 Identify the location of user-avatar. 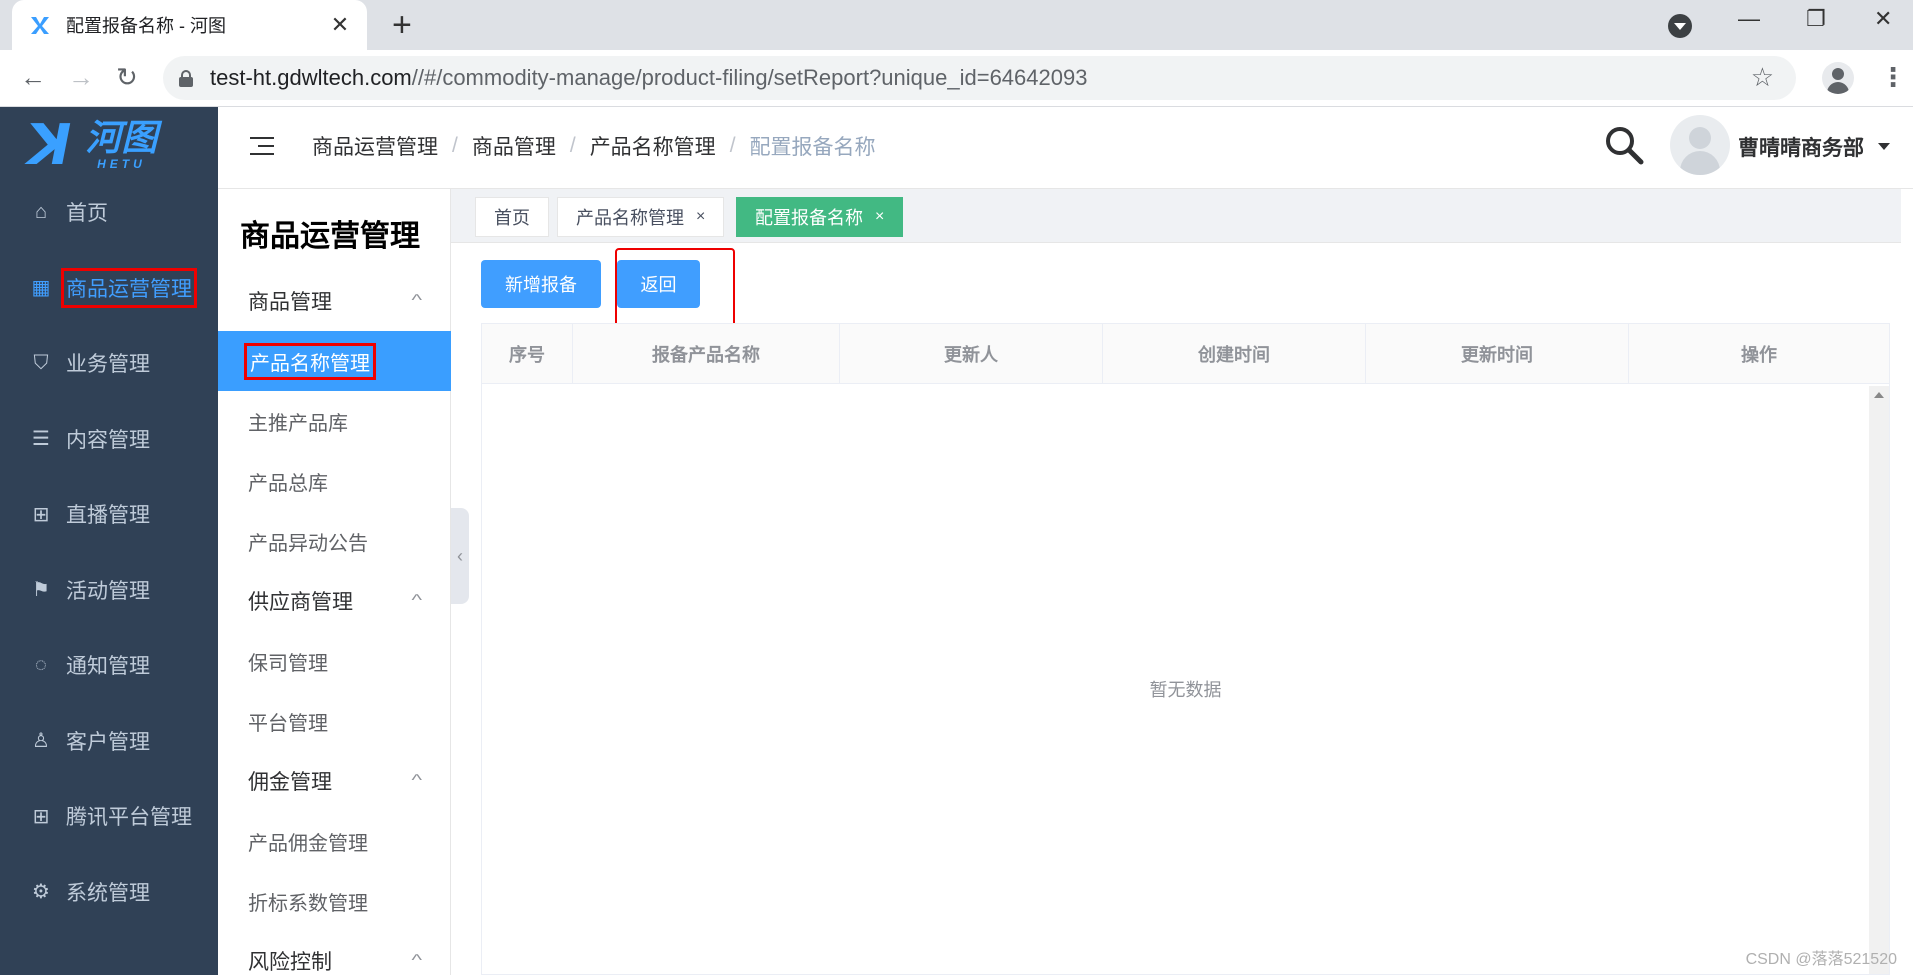
(1700, 145).